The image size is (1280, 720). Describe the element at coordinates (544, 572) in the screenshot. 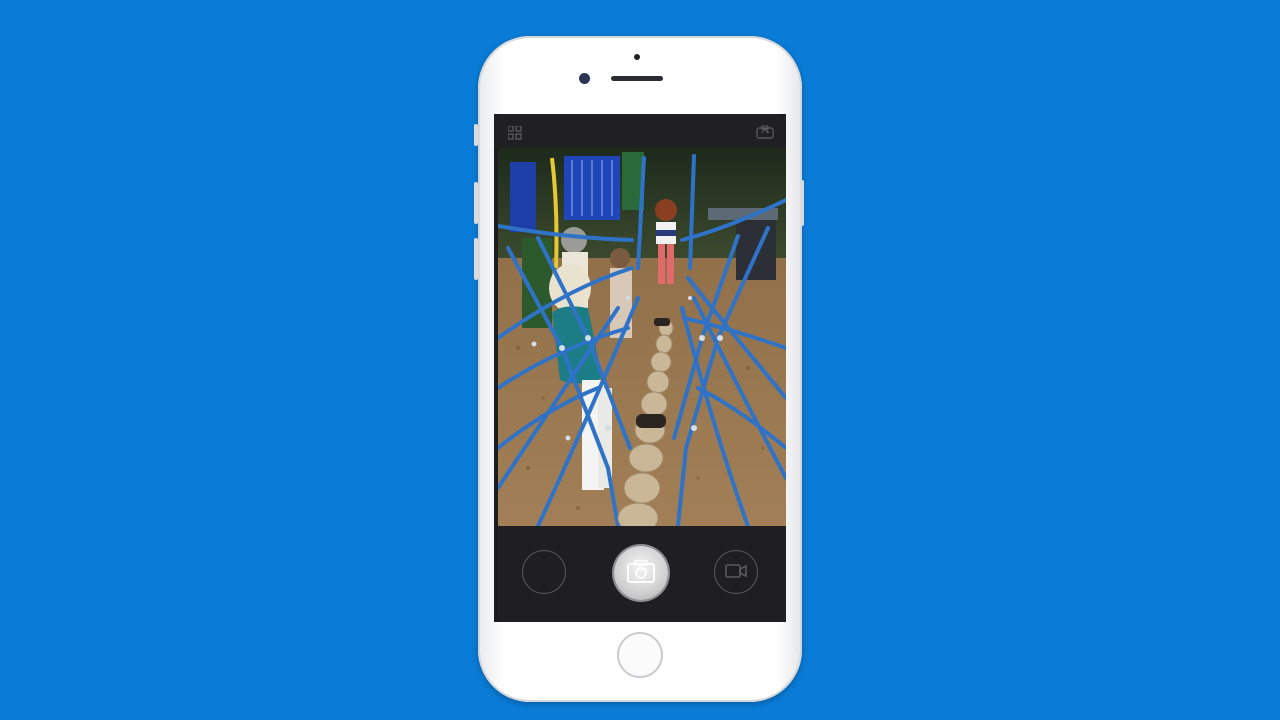

I see `empty-circle-icon` at that location.